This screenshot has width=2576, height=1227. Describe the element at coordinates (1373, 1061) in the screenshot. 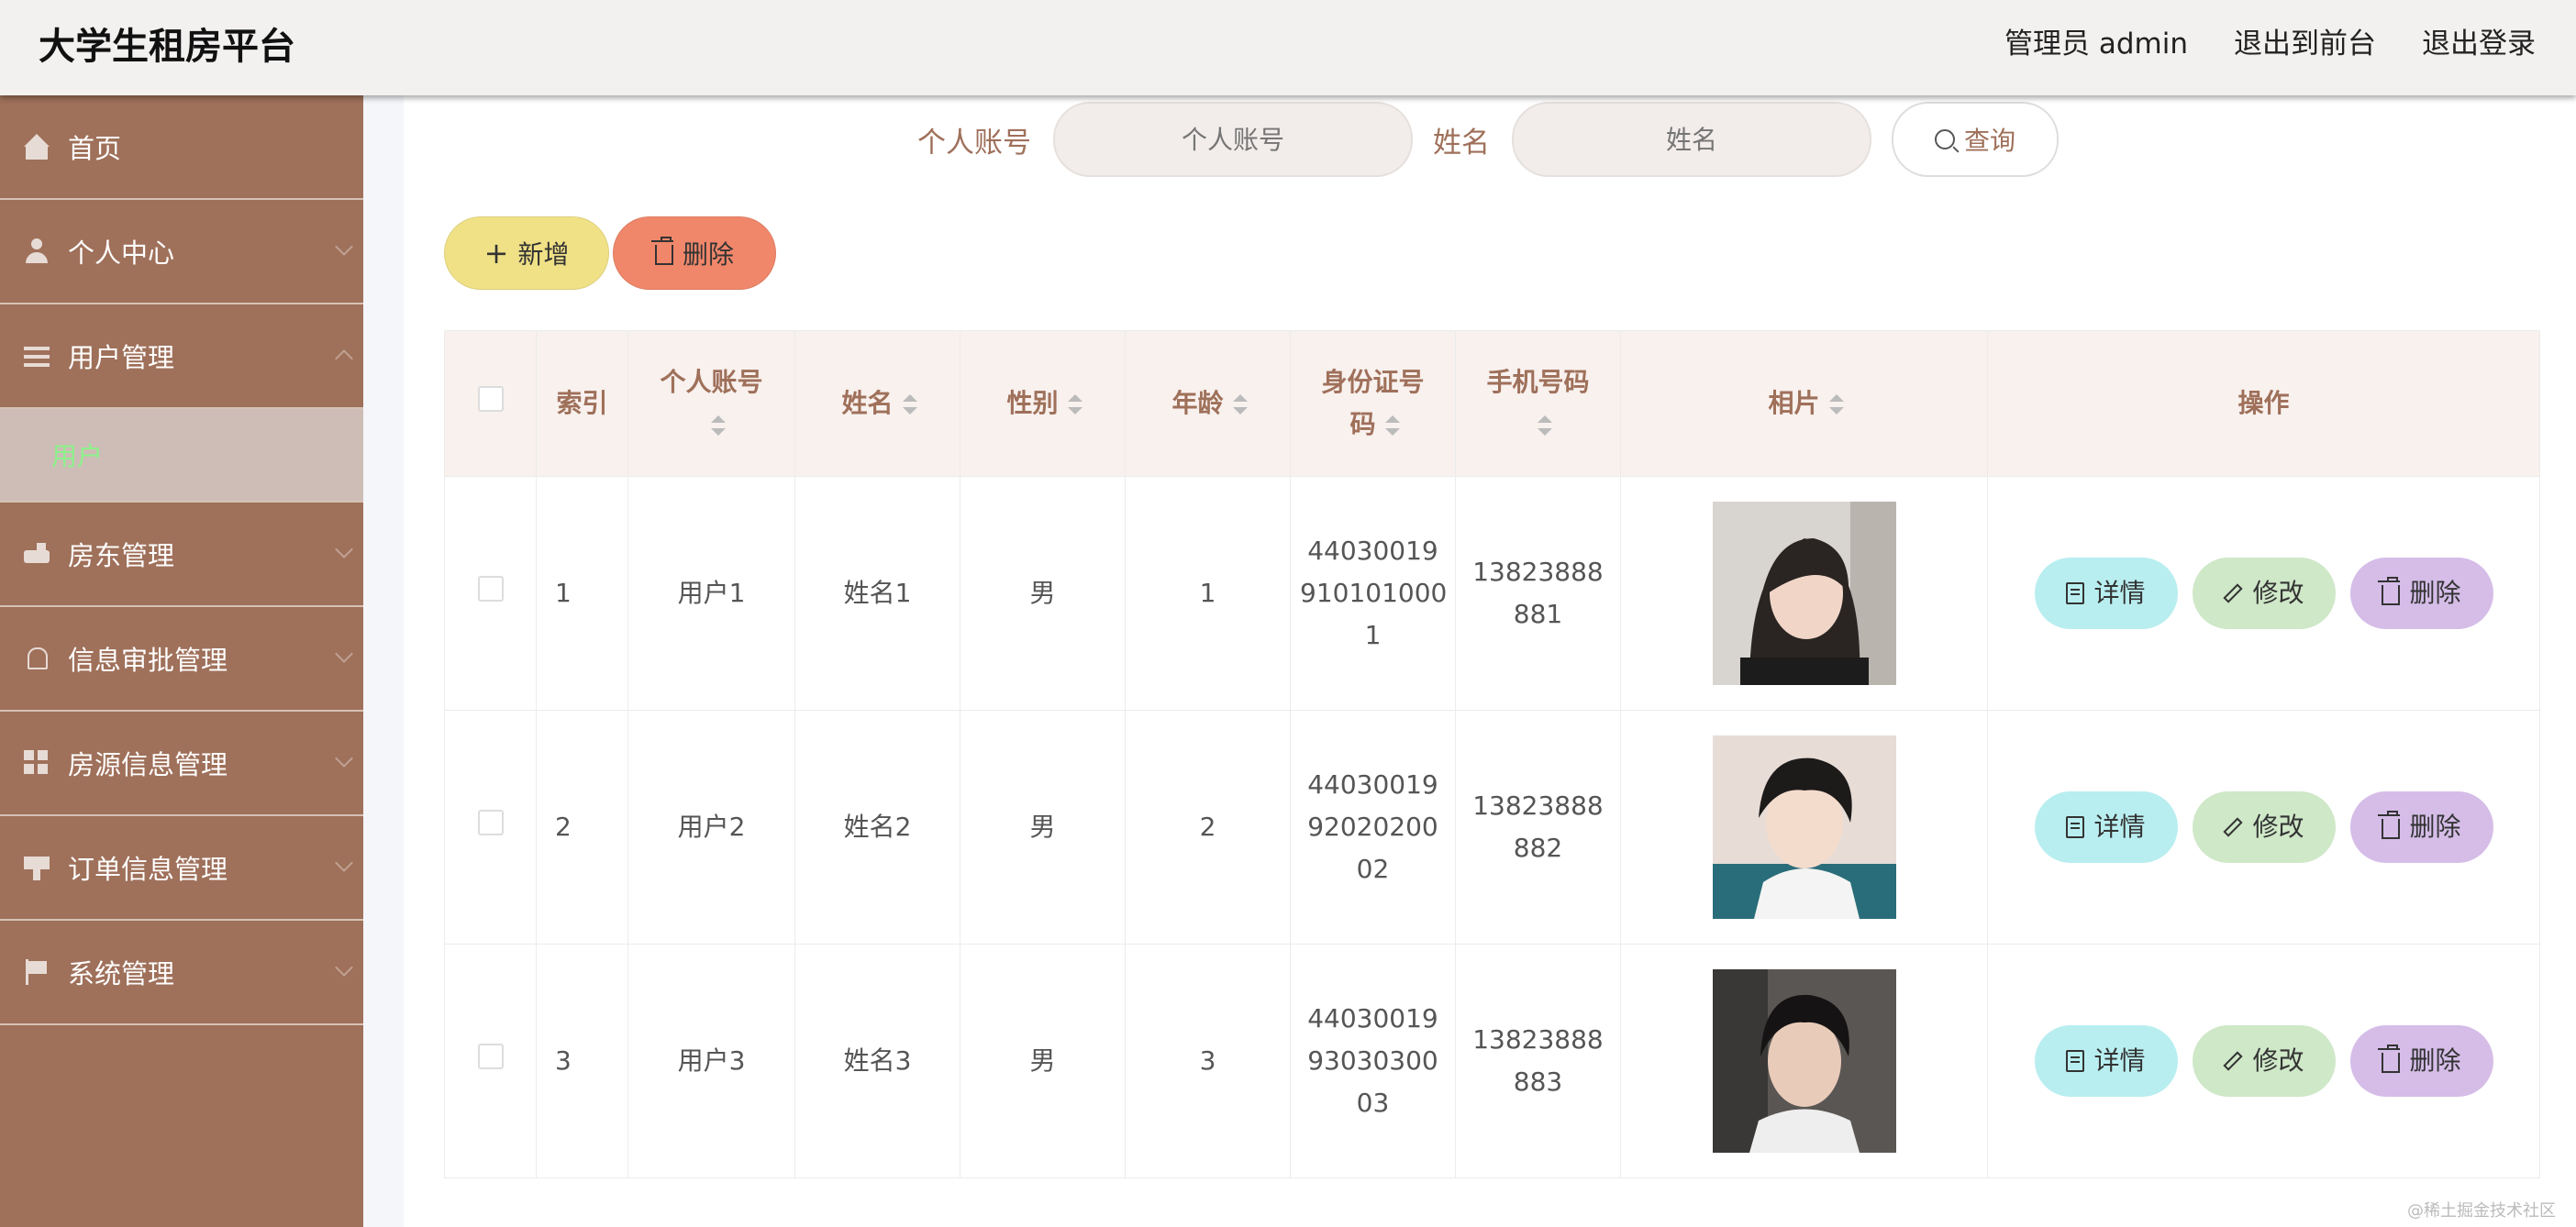

I see `cell-id-number: 44030019 93030300 03` at that location.